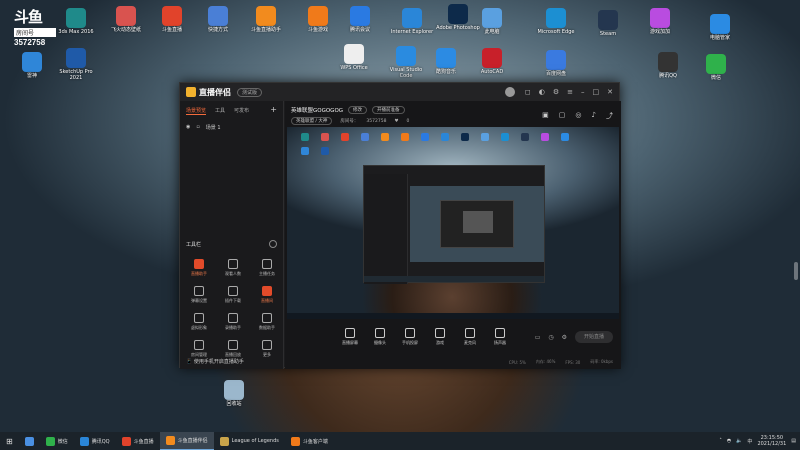  What do you see at coordinates (470, 337) in the screenshot?
I see `source-button: 麦克风` at bounding box center [470, 337].